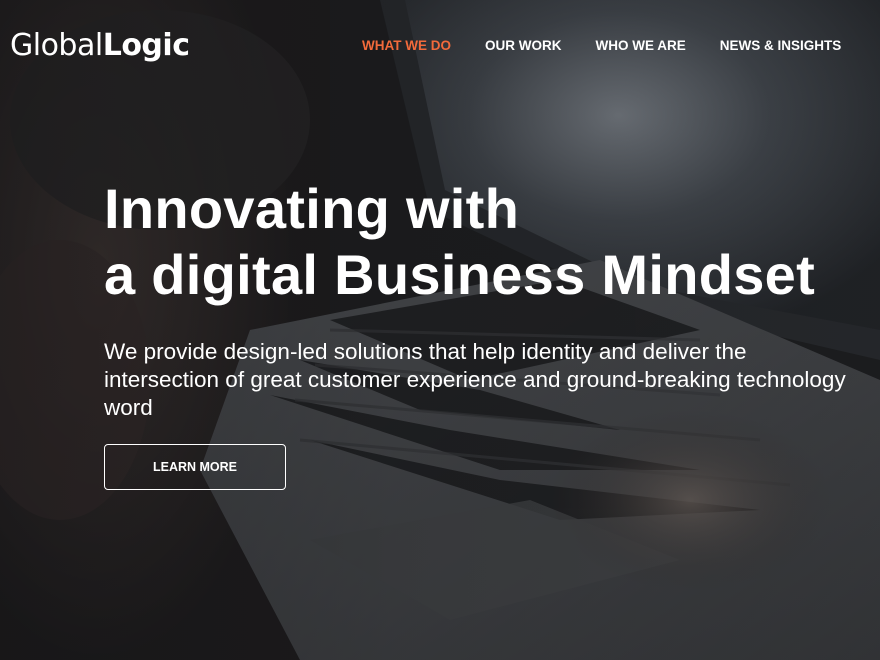 The height and width of the screenshot is (660, 880). I want to click on learn-more-button: LEARN MORE, so click(195, 467).